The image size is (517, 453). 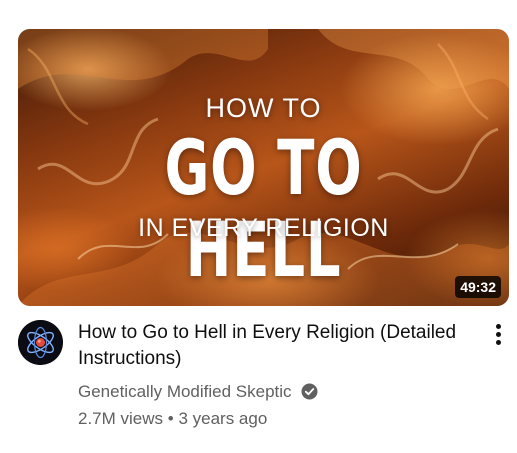 I want to click on video-meta: 2.7M views • 3 years ago, so click(x=172, y=419).